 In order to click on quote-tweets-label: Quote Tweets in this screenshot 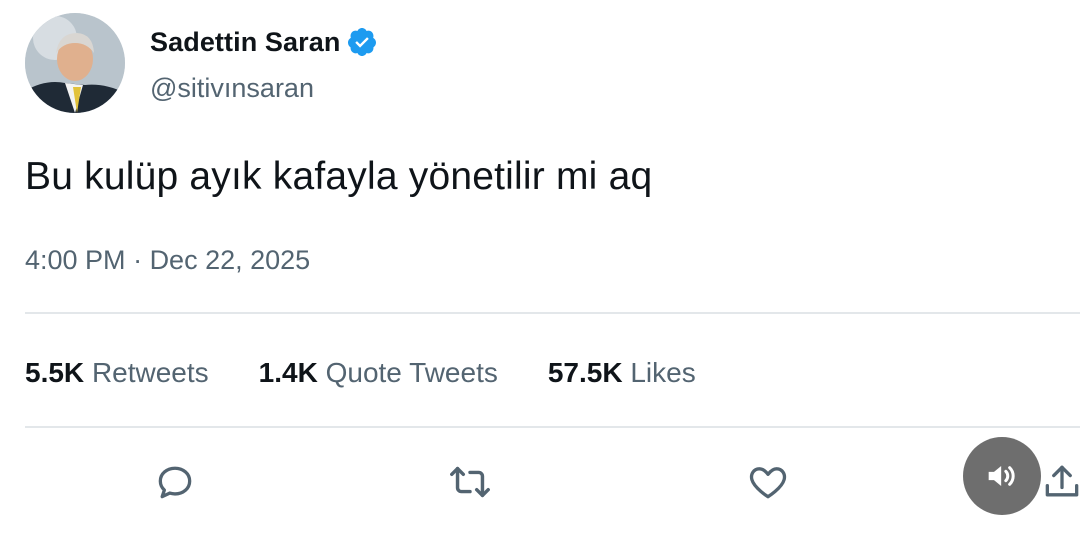, I will do `click(411, 372)`.